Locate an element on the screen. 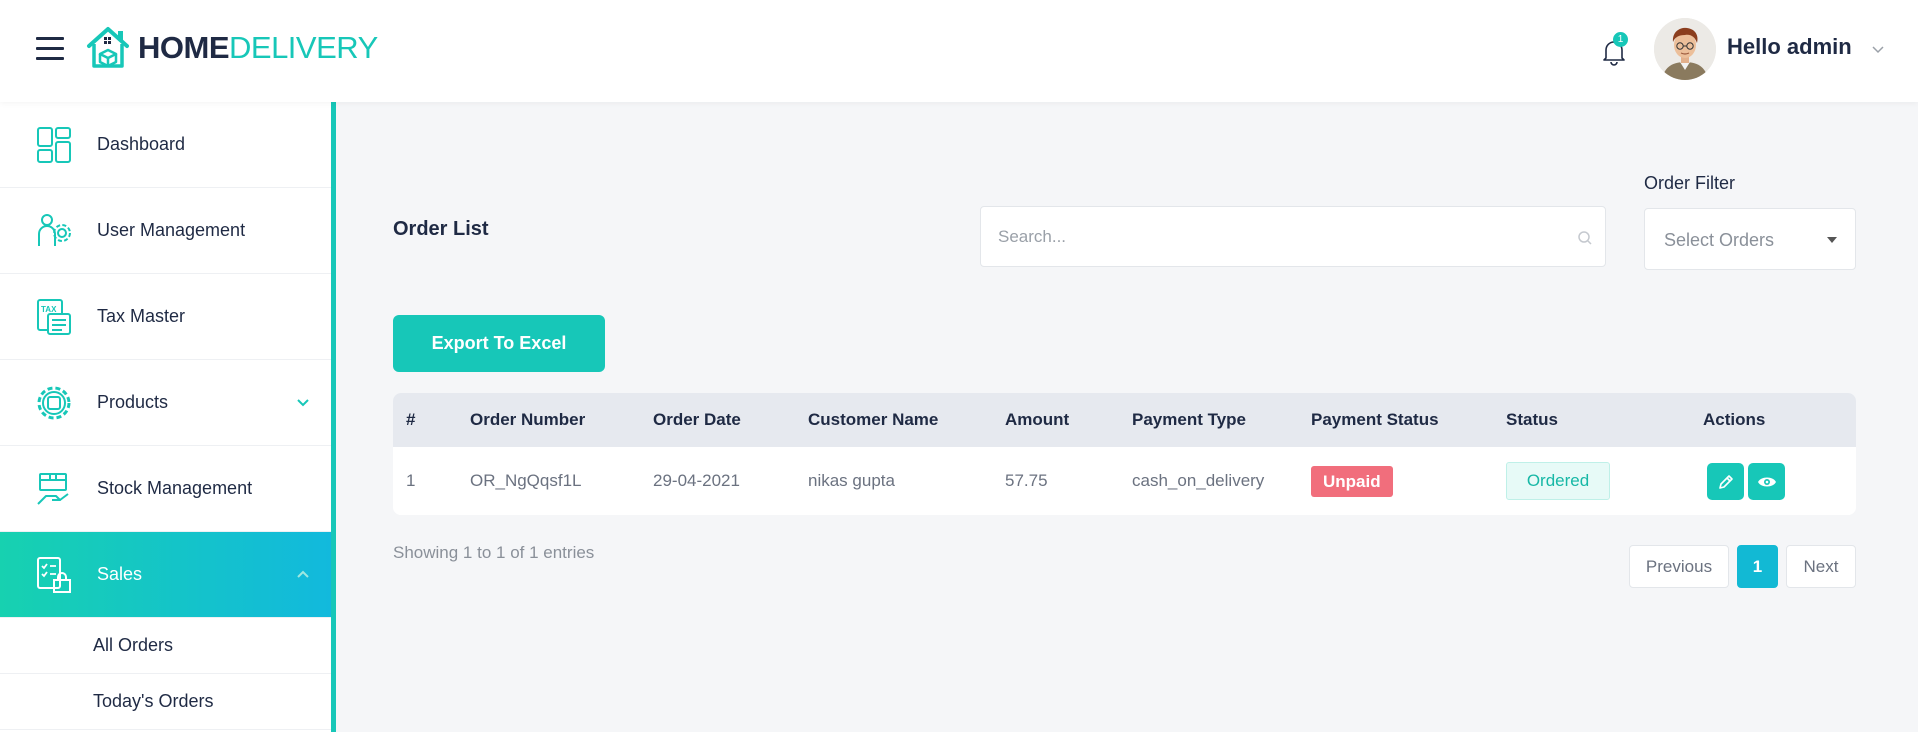 The image size is (1918, 732). sidebar-item-label: User Management is located at coordinates (171, 230).